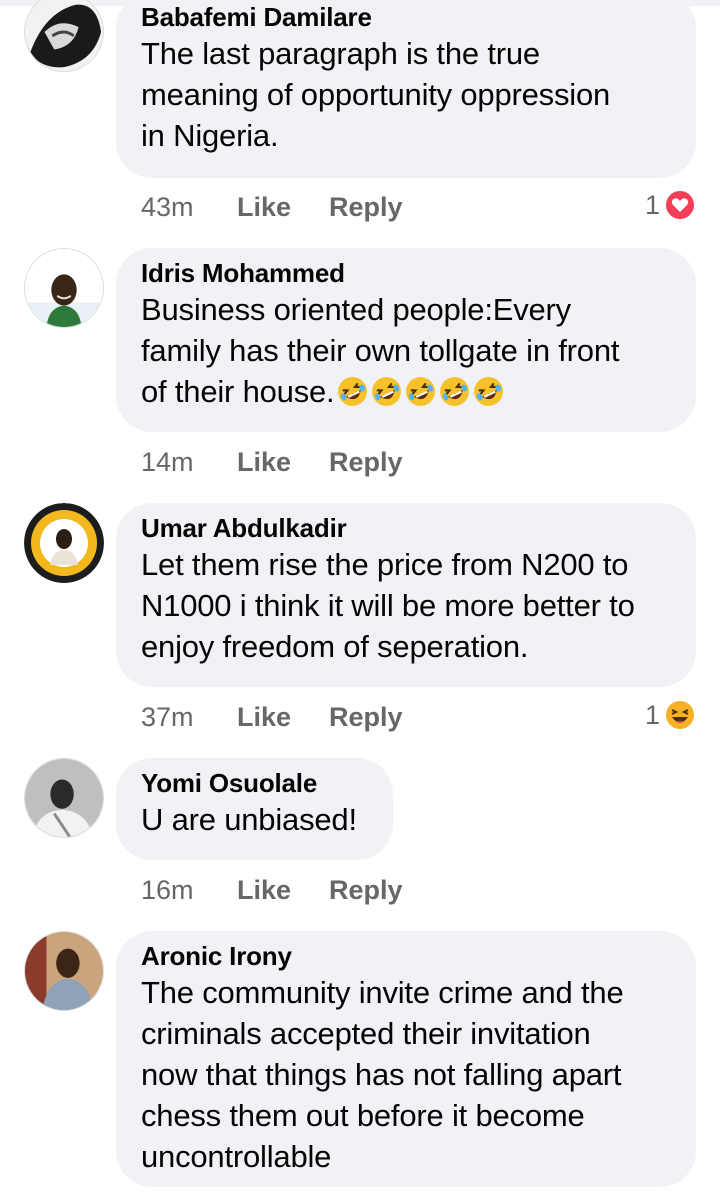 Image resolution: width=720 pixels, height=1196 pixels. I want to click on comment-text: U are unbiased!, so click(249, 819).